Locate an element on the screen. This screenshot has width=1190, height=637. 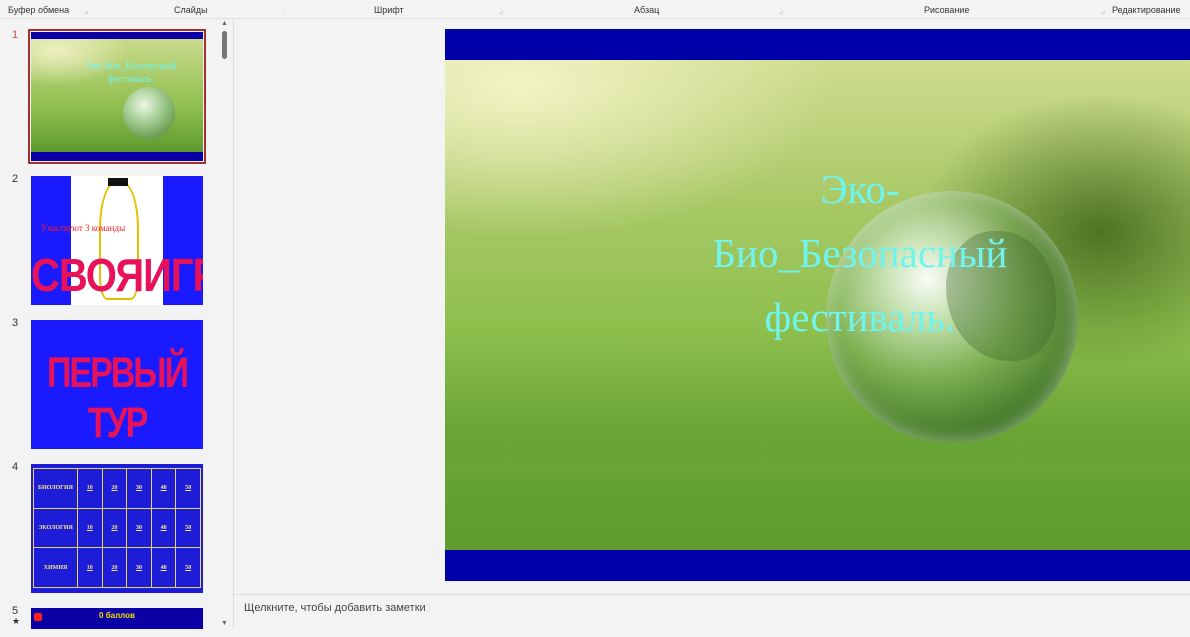
globe-image is located at coordinates (149, 113).